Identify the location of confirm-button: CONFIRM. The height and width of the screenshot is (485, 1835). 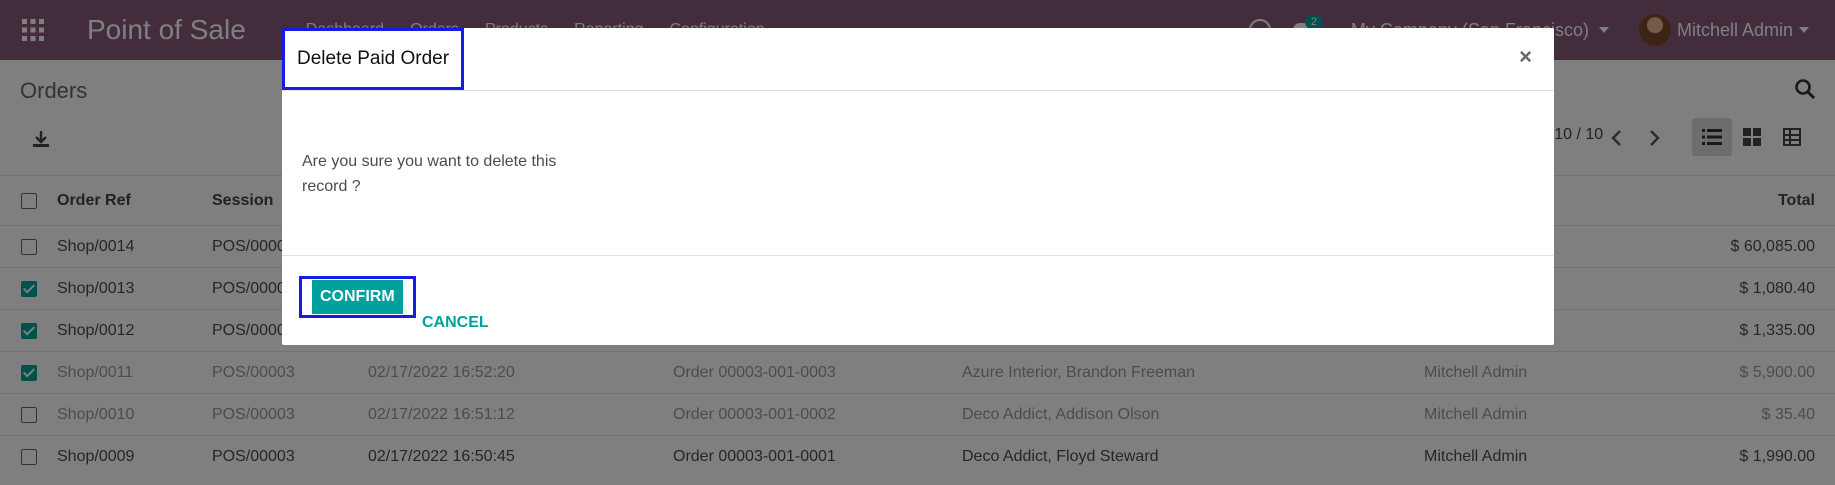
(357, 297).